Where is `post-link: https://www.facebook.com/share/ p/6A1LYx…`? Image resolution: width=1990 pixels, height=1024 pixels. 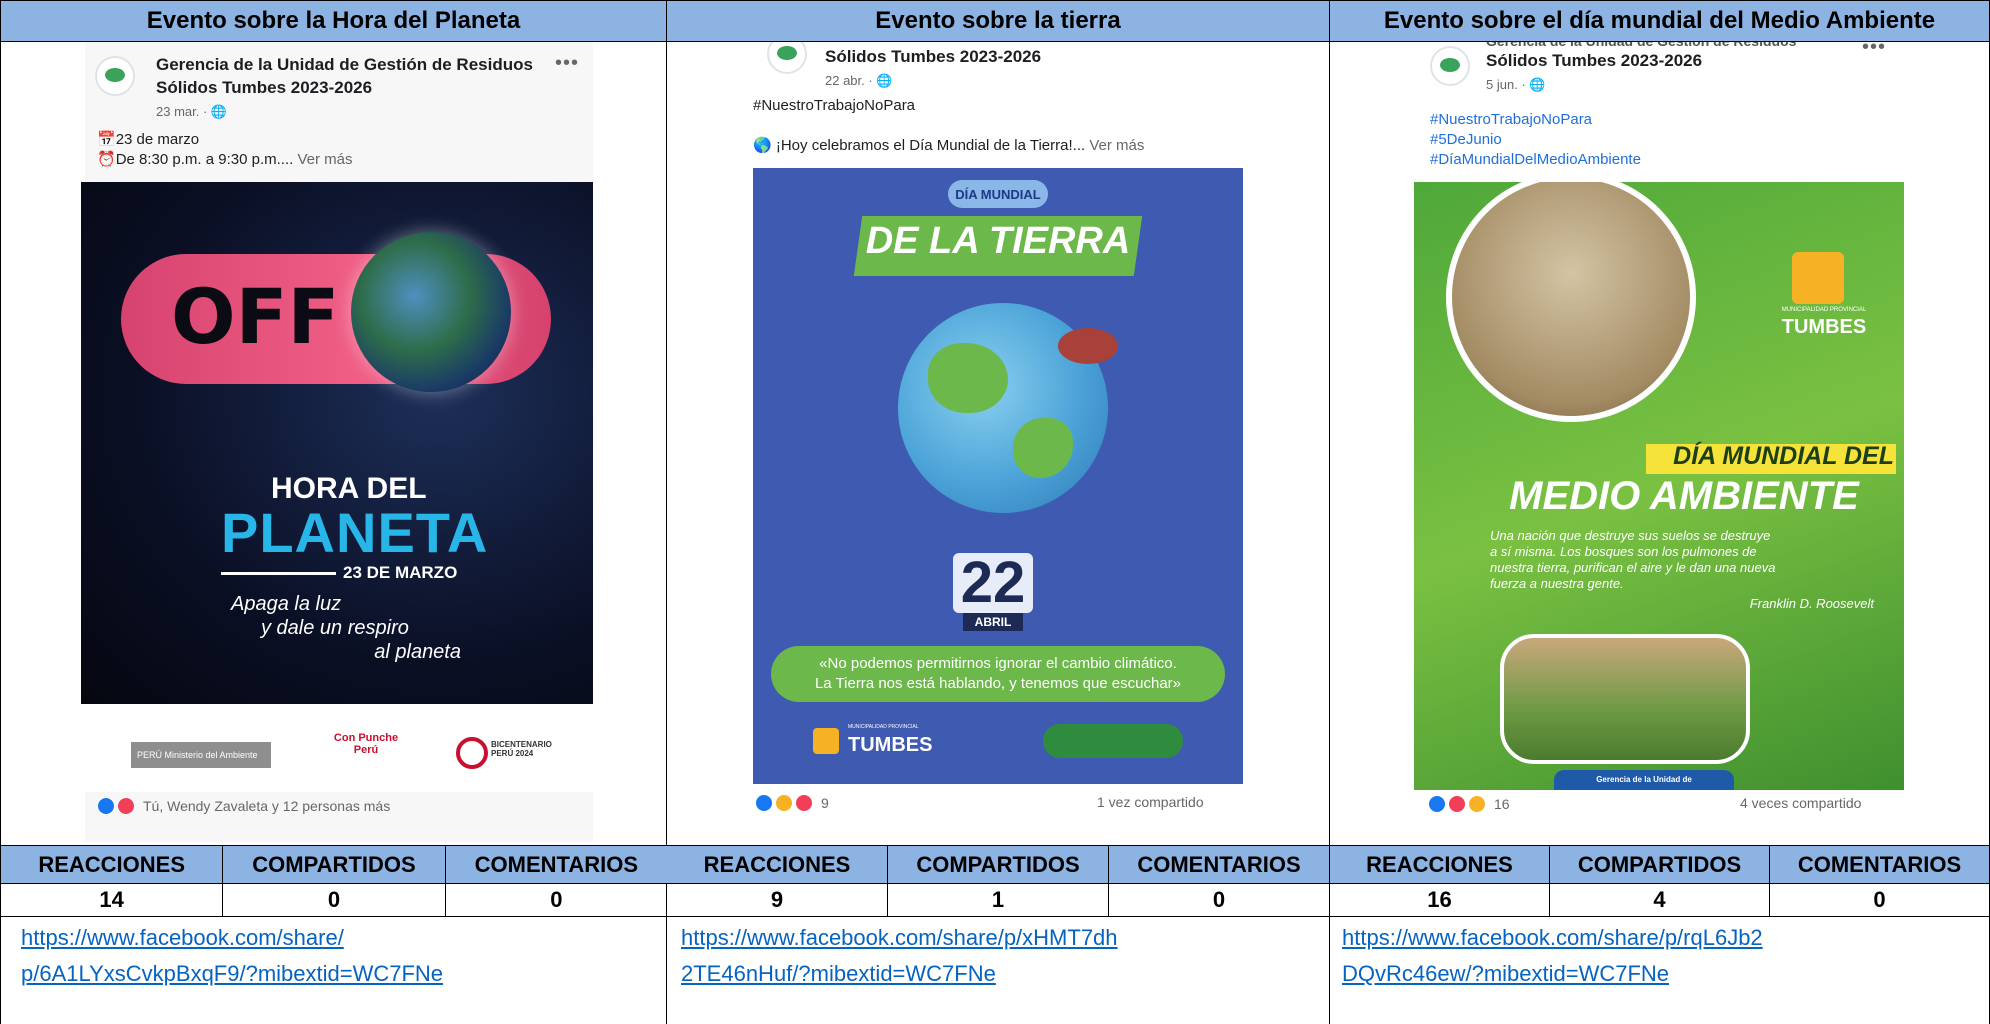
post-link: https://www.facebook.com/share/ p/6A1LYx… is located at coordinates (232, 956).